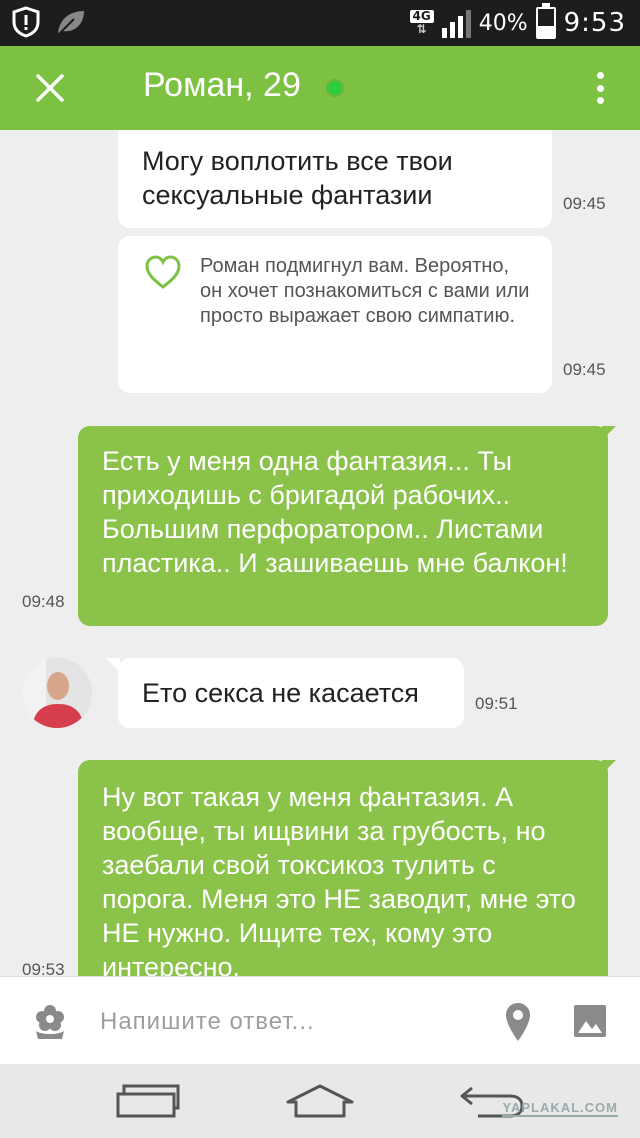 The width and height of the screenshot is (640, 1138). What do you see at coordinates (545, 21) in the screenshot?
I see `battery-icon` at bounding box center [545, 21].